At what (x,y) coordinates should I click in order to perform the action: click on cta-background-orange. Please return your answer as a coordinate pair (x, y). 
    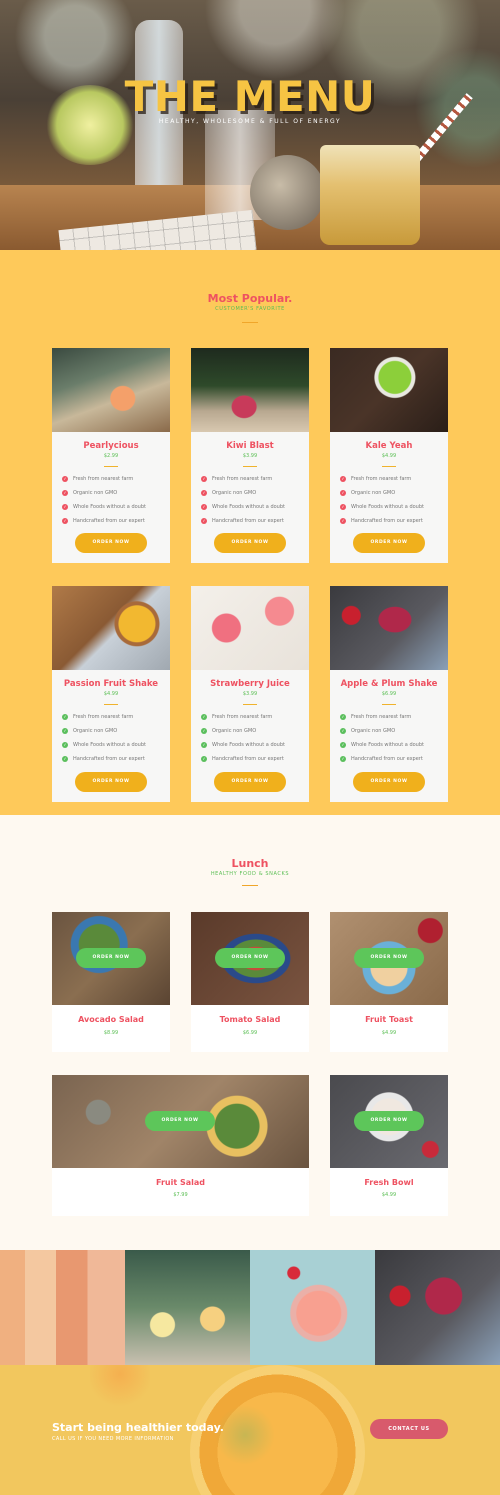
    Looking at the image, I should click on (120, 1387).